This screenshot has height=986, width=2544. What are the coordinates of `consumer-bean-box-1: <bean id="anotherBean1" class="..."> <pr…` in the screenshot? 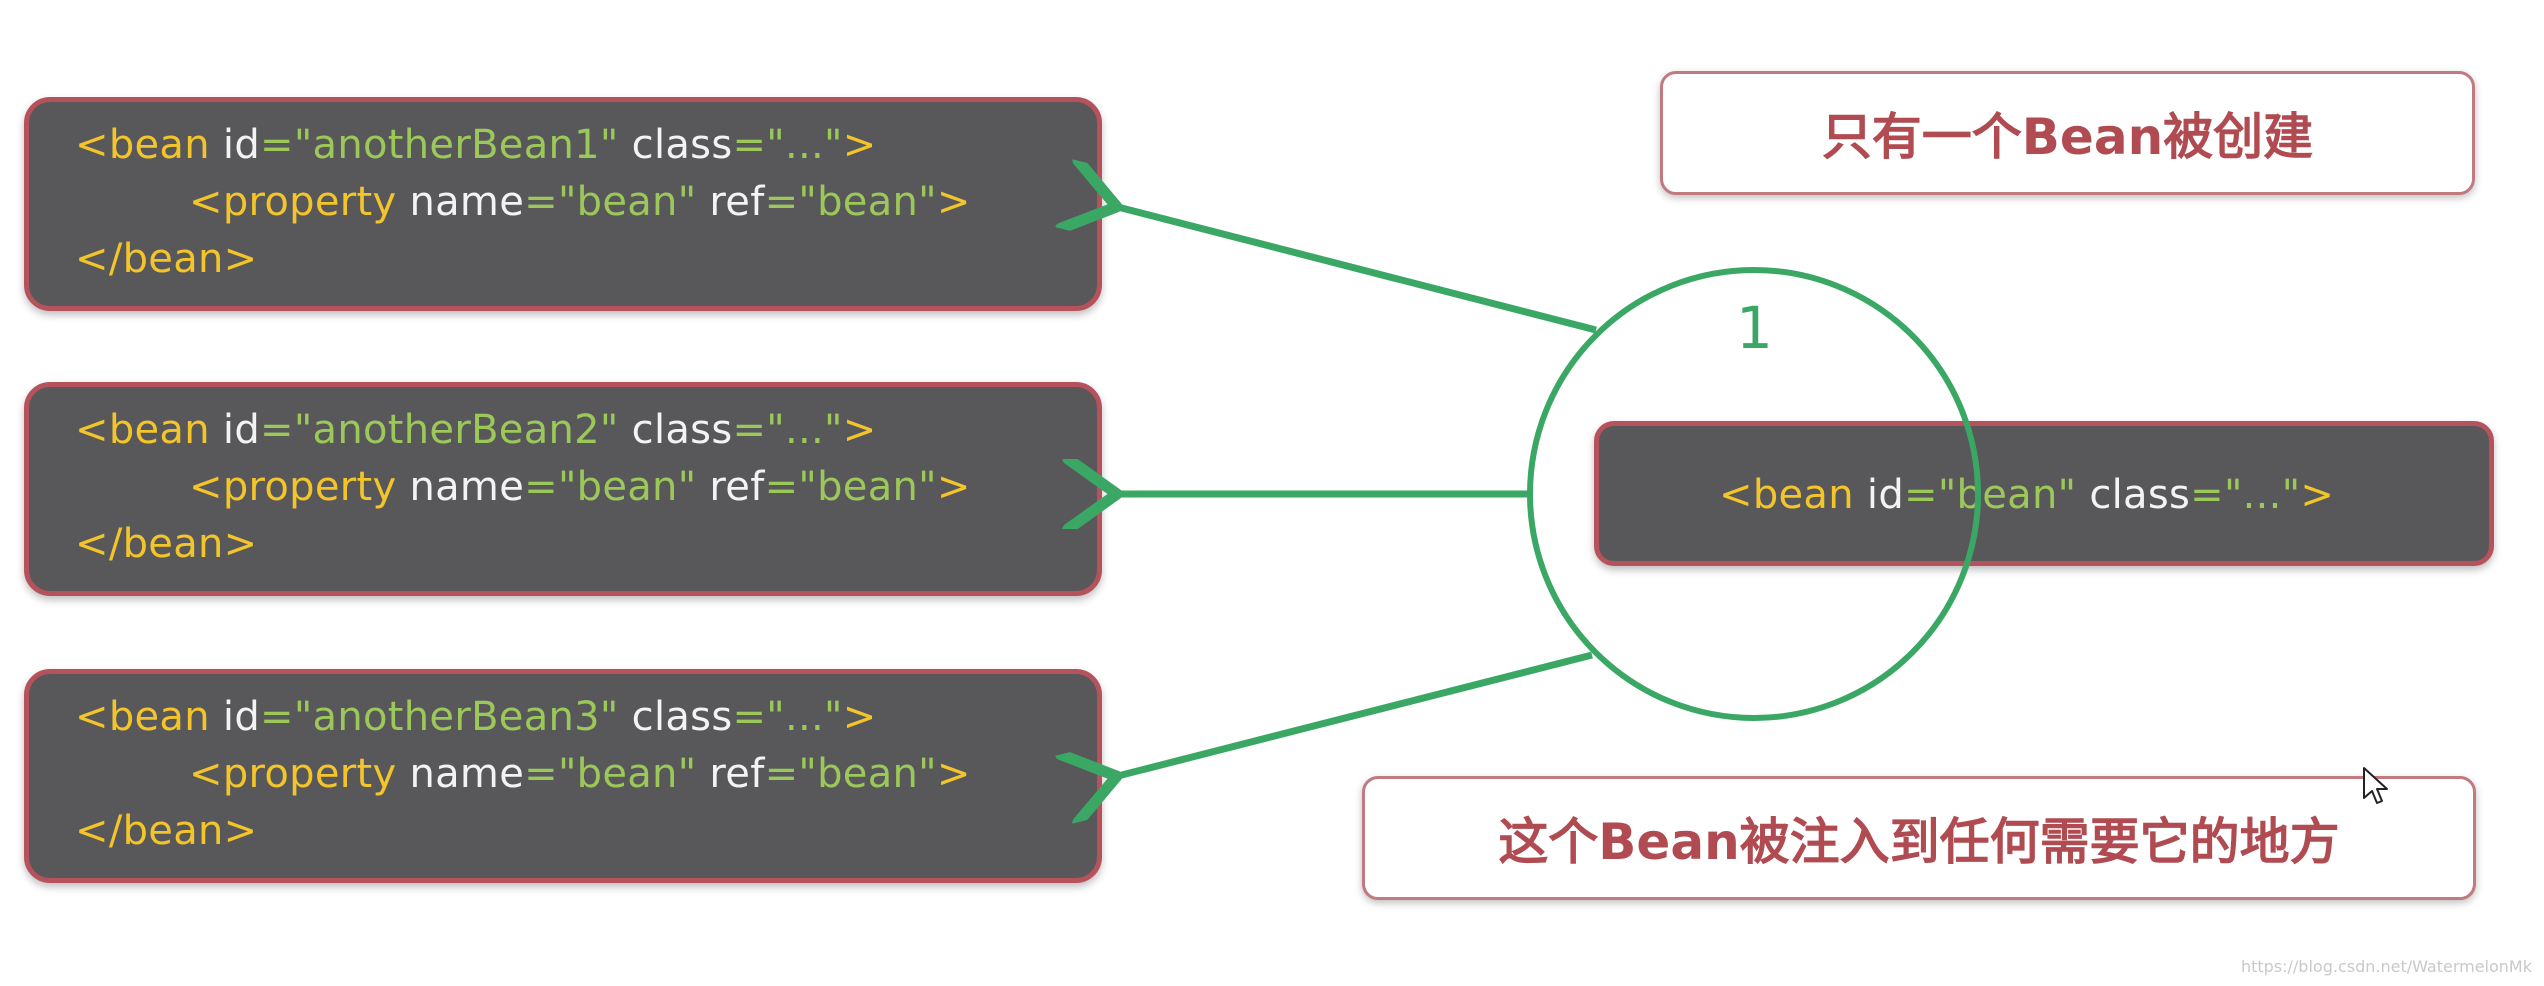 It's located at (563, 204).